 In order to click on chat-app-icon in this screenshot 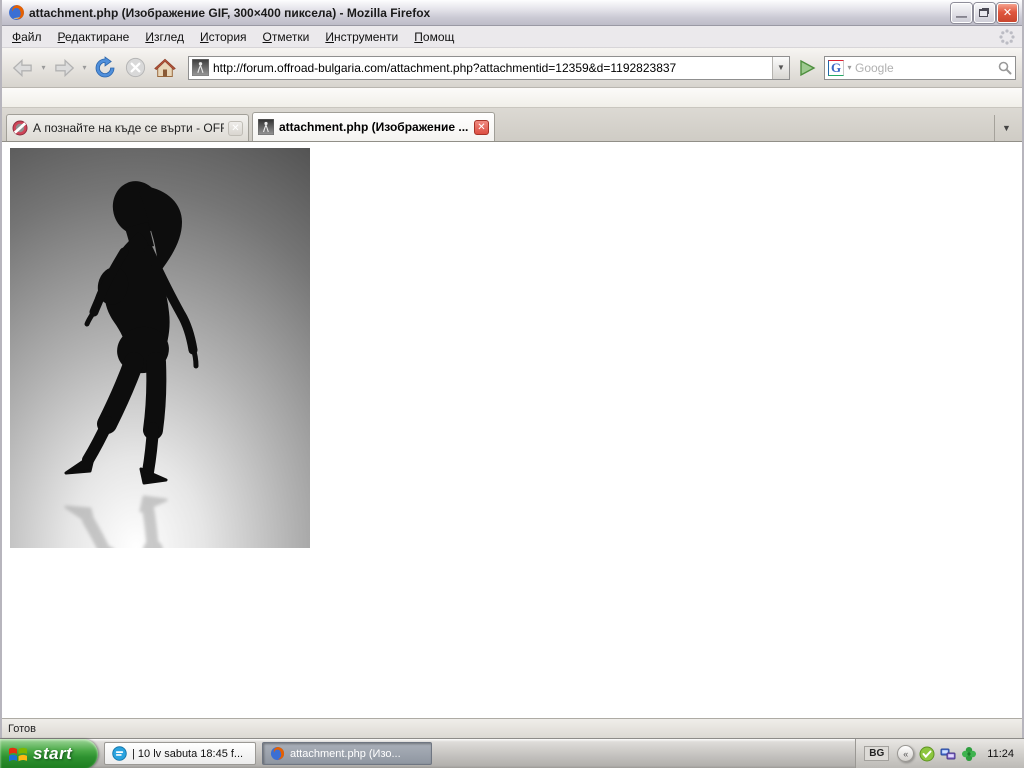, I will do `click(119, 753)`.